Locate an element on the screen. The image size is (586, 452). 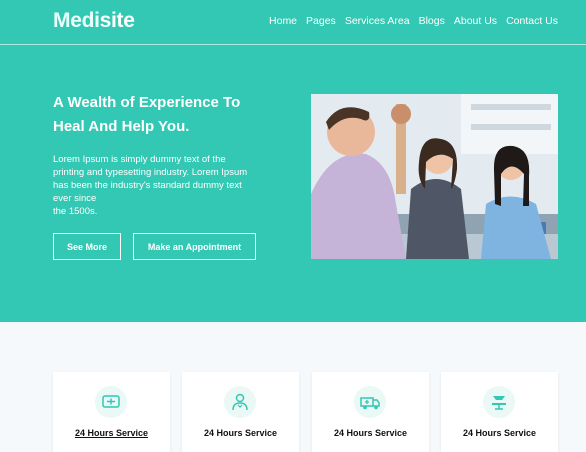
nav-pages: Pages is located at coordinates (321, 21).